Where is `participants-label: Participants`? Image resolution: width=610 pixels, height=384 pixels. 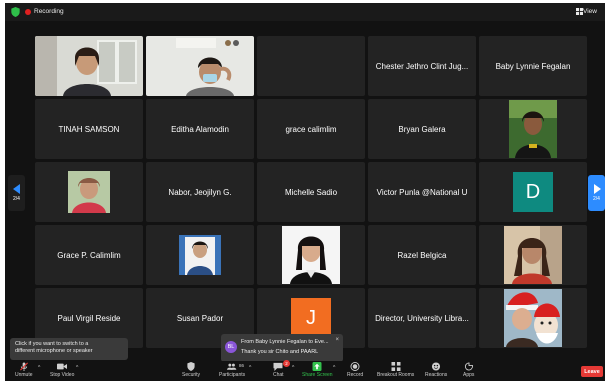
participants-label: Participants is located at coordinates (232, 375).